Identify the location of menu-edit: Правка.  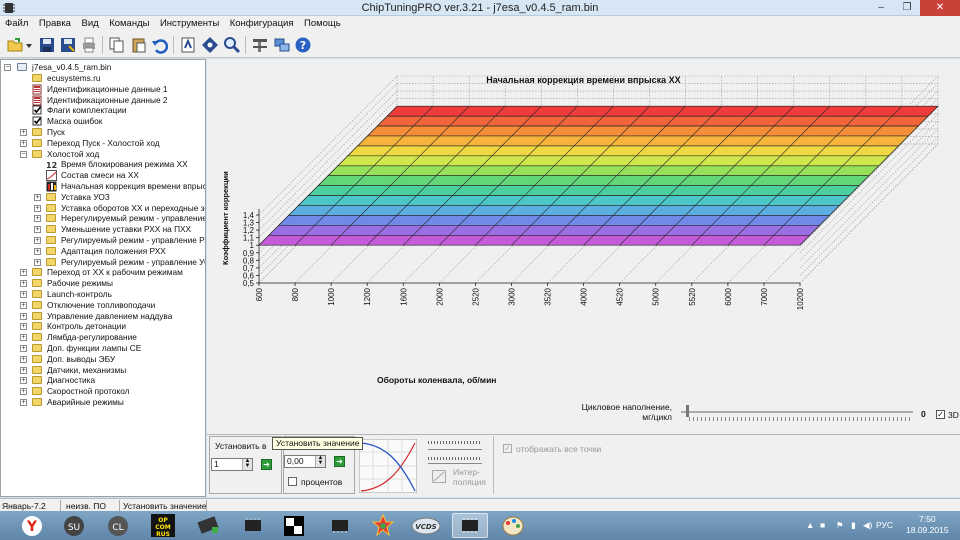
(54, 23).